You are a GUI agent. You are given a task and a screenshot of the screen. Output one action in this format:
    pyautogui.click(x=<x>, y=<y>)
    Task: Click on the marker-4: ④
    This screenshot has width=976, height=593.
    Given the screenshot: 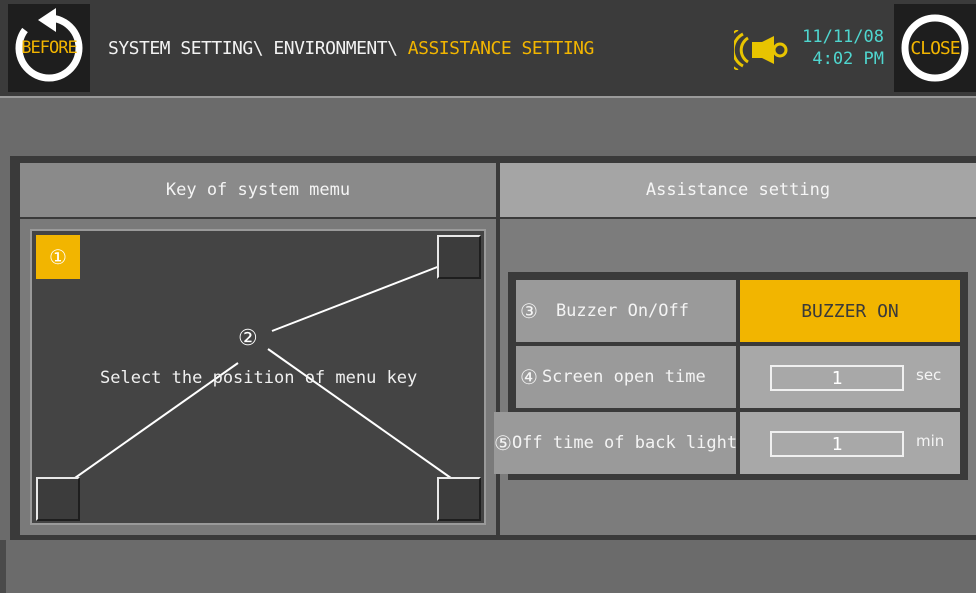 What is the action you would take?
    pyautogui.click(x=529, y=377)
    